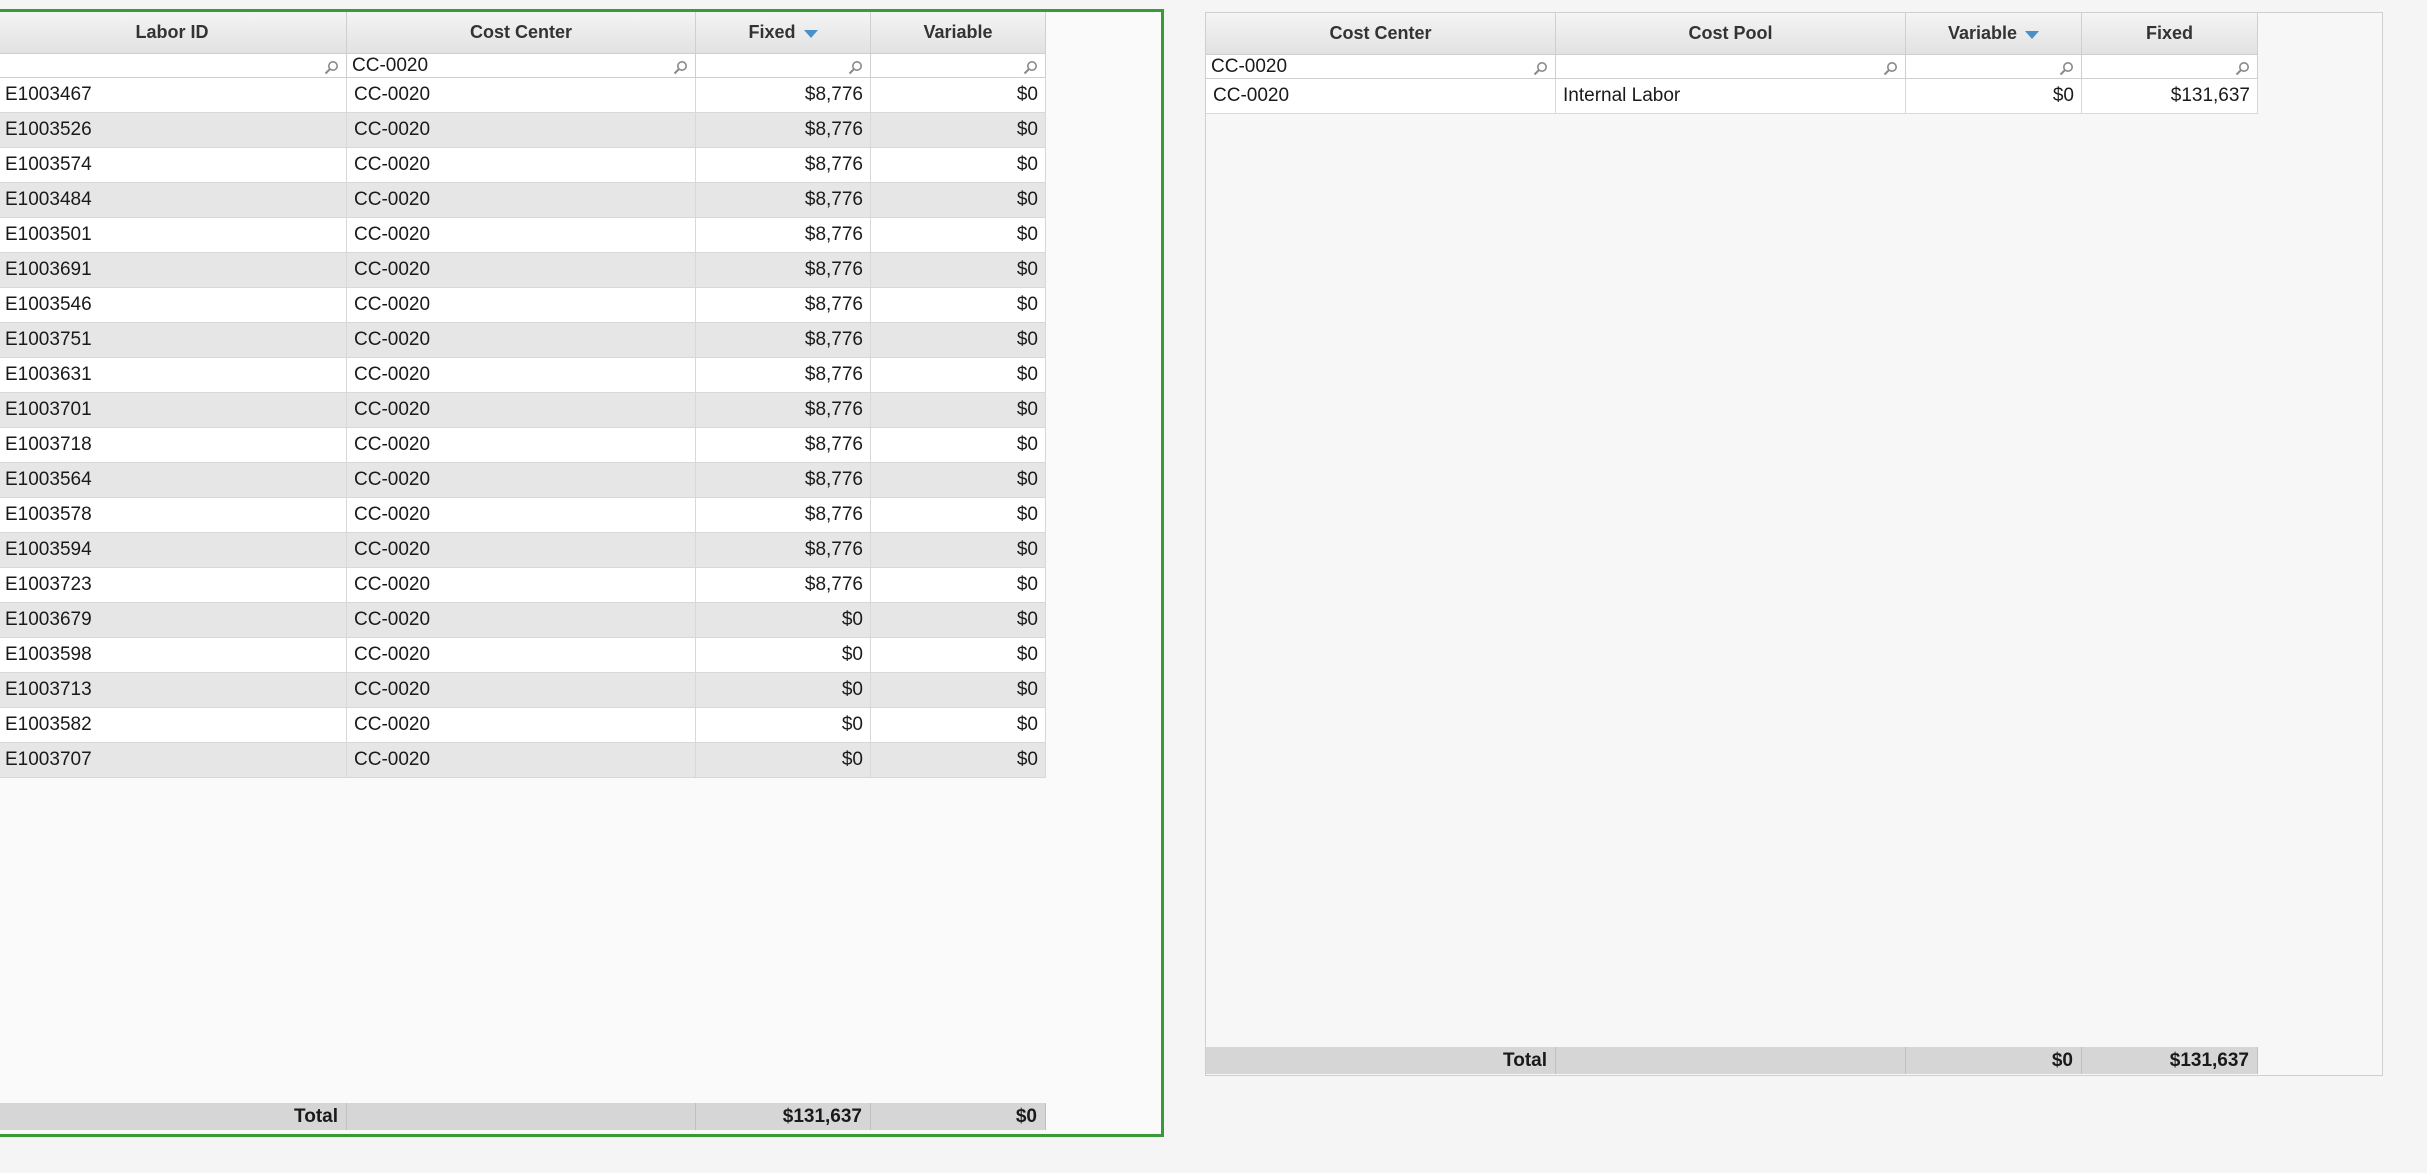  I want to click on cell-labor-id: E1003501, so click(173, 235).